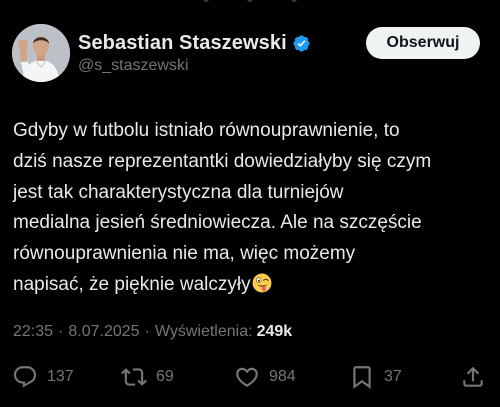 The width and height of the screenshot is (500, 407). I want to click on author-name-row: Sebastian Staszewski, so click(194, 43).